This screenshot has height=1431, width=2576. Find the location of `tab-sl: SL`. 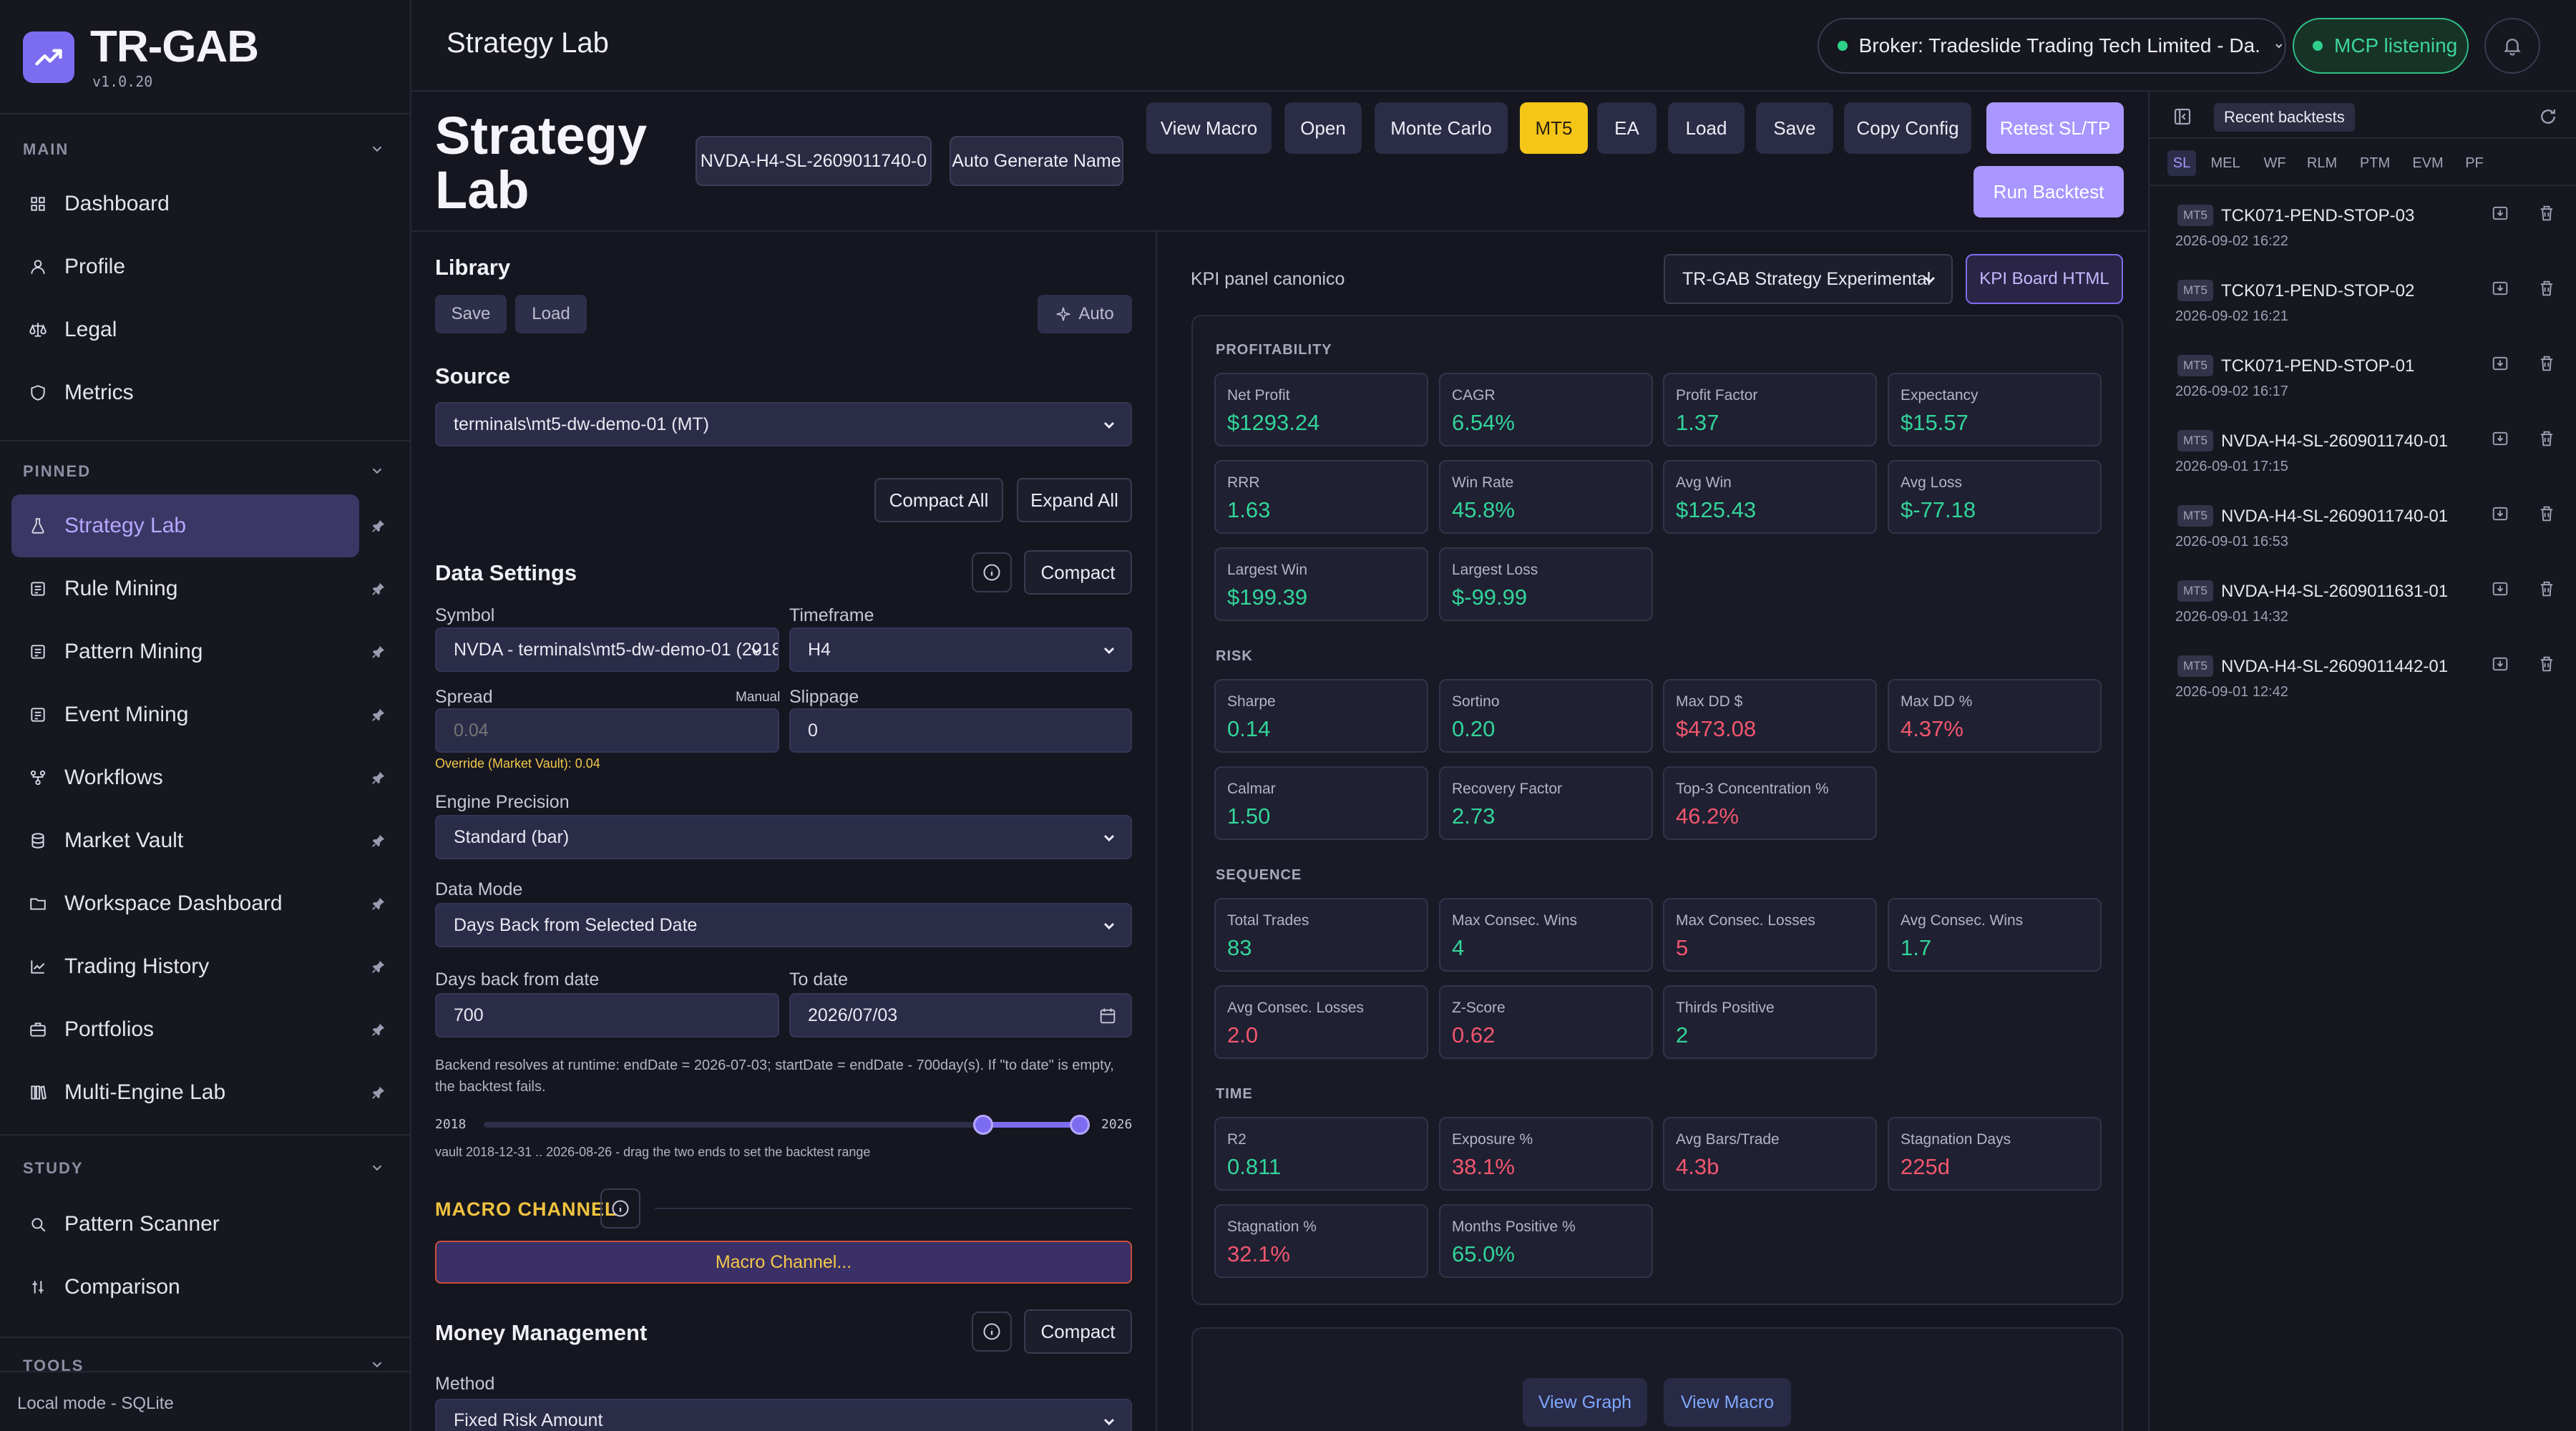

tab-sl: SL is located at coordinates (2181, 163).